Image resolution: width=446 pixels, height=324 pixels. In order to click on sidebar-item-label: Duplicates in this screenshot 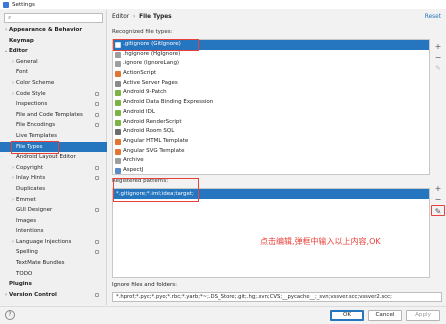, I will do `click(31, 188)`.